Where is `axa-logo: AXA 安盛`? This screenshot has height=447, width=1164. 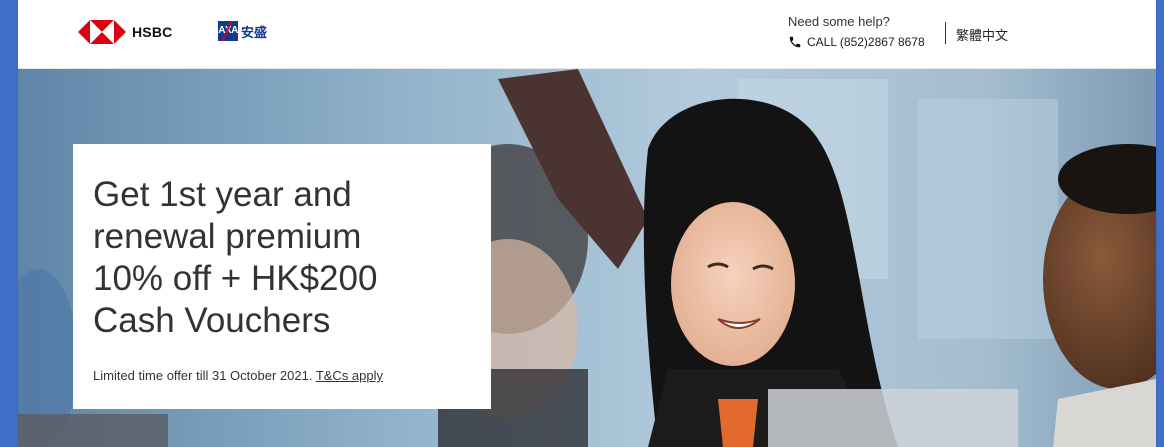
axa-logo: AXA 安盛 is located at coordinates (242, 31).